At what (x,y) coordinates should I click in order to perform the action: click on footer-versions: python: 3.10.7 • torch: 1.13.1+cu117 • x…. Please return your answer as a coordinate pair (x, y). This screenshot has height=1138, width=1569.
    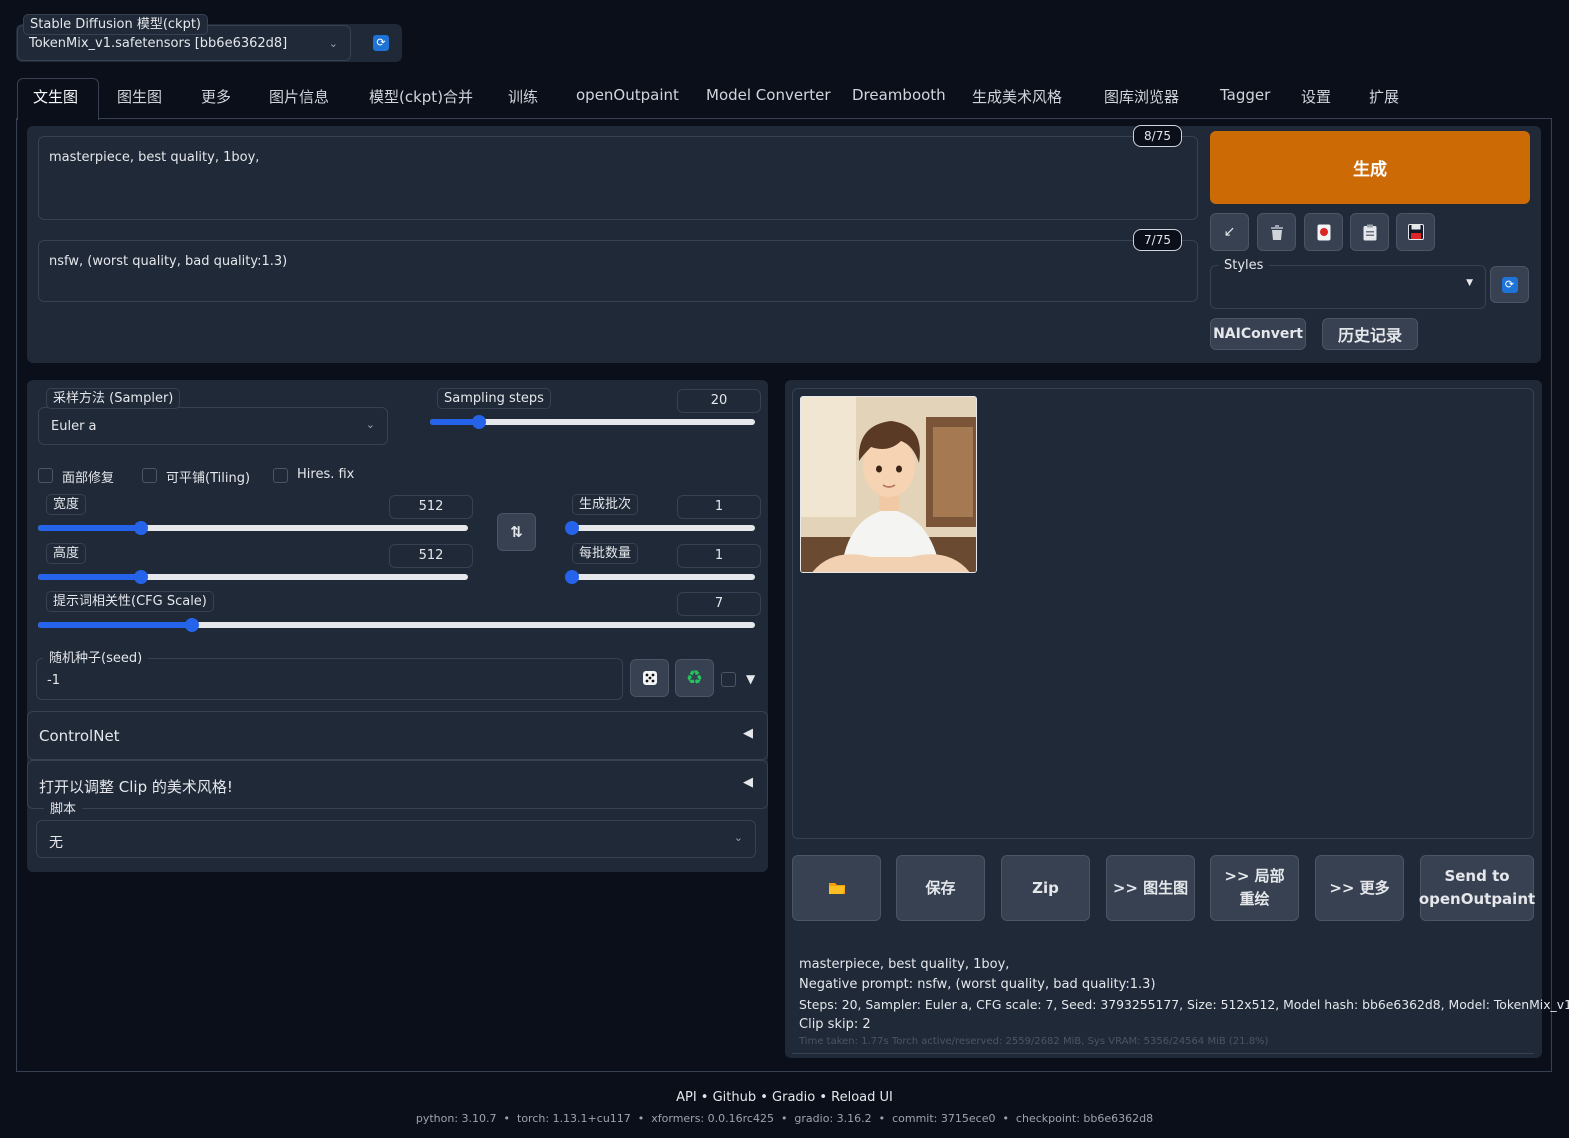
    Looking at the image, I should click on (784, 1118).